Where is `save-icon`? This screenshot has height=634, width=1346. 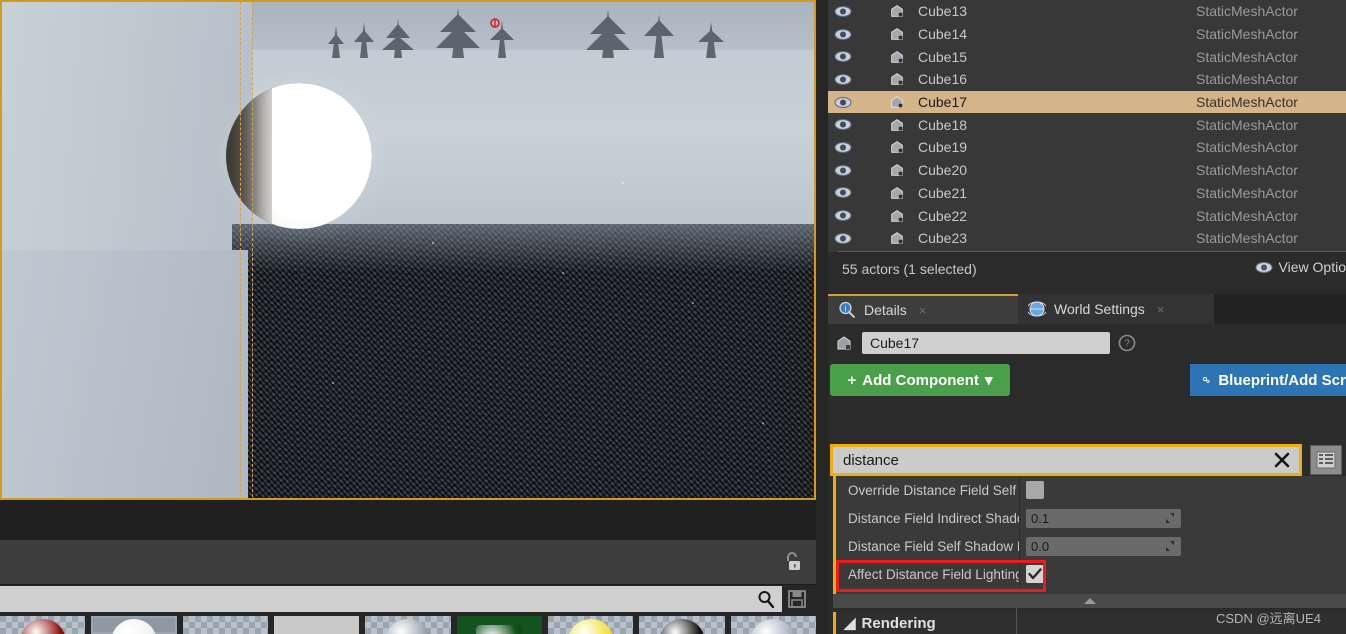
save-icon is located at coordinates (797, 599).